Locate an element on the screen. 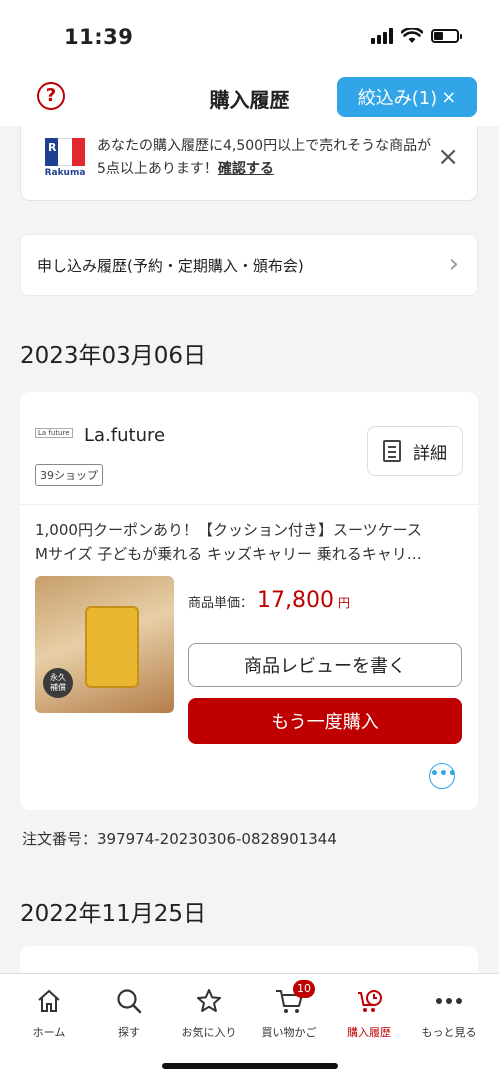 Image resolution: width=499 pixels, height=1080 pixels. price-label: 商品単価： is located at coordinates (221, 603).